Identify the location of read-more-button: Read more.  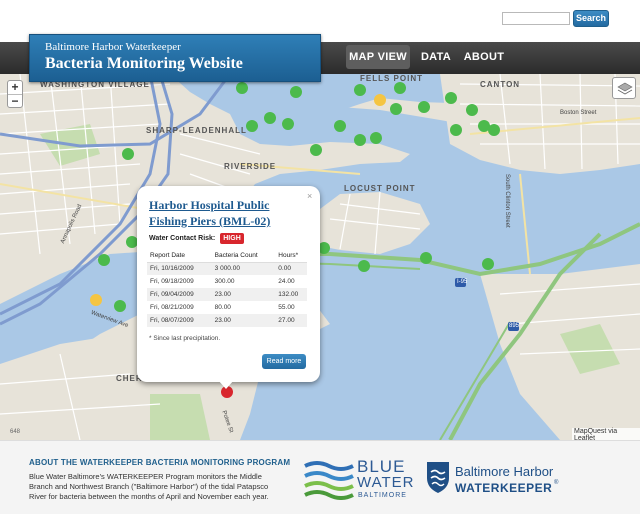
(284, 361).